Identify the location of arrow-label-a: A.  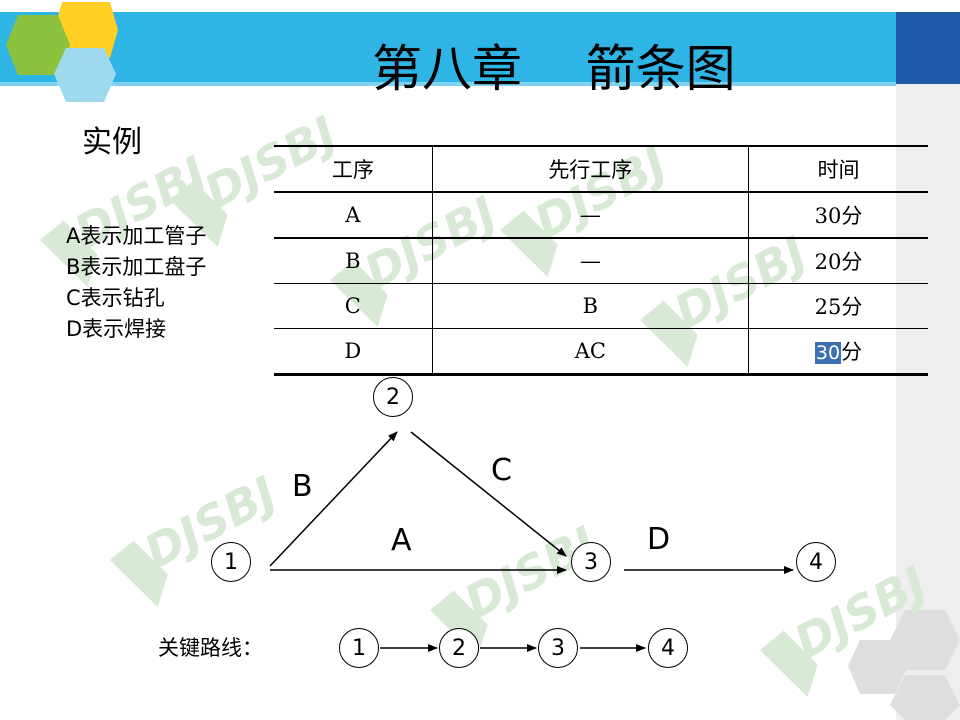
(401, 540).